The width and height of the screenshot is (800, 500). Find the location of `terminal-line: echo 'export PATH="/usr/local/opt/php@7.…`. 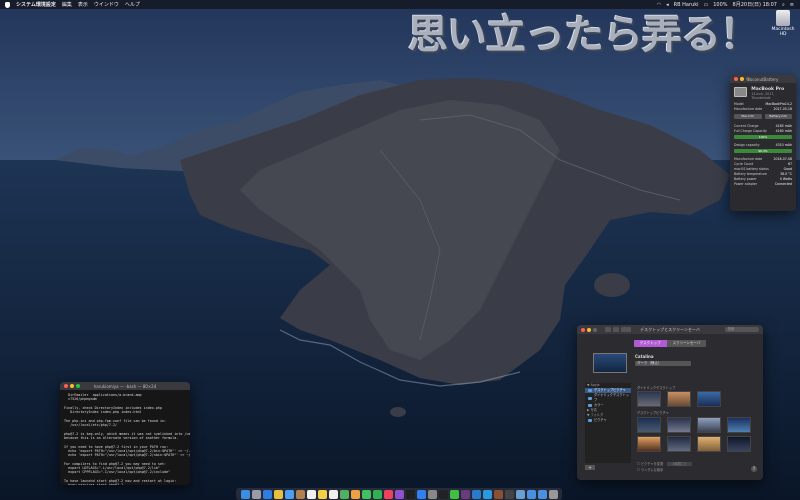

terminal-line: echo 'export PATH="/usr/local/opt/php@7.… is located at coordinates (129, 455).